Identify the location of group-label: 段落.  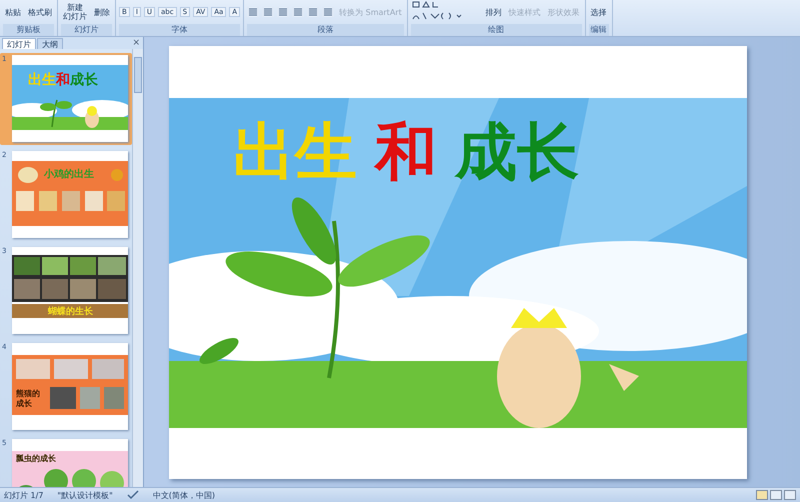
(325, 30).